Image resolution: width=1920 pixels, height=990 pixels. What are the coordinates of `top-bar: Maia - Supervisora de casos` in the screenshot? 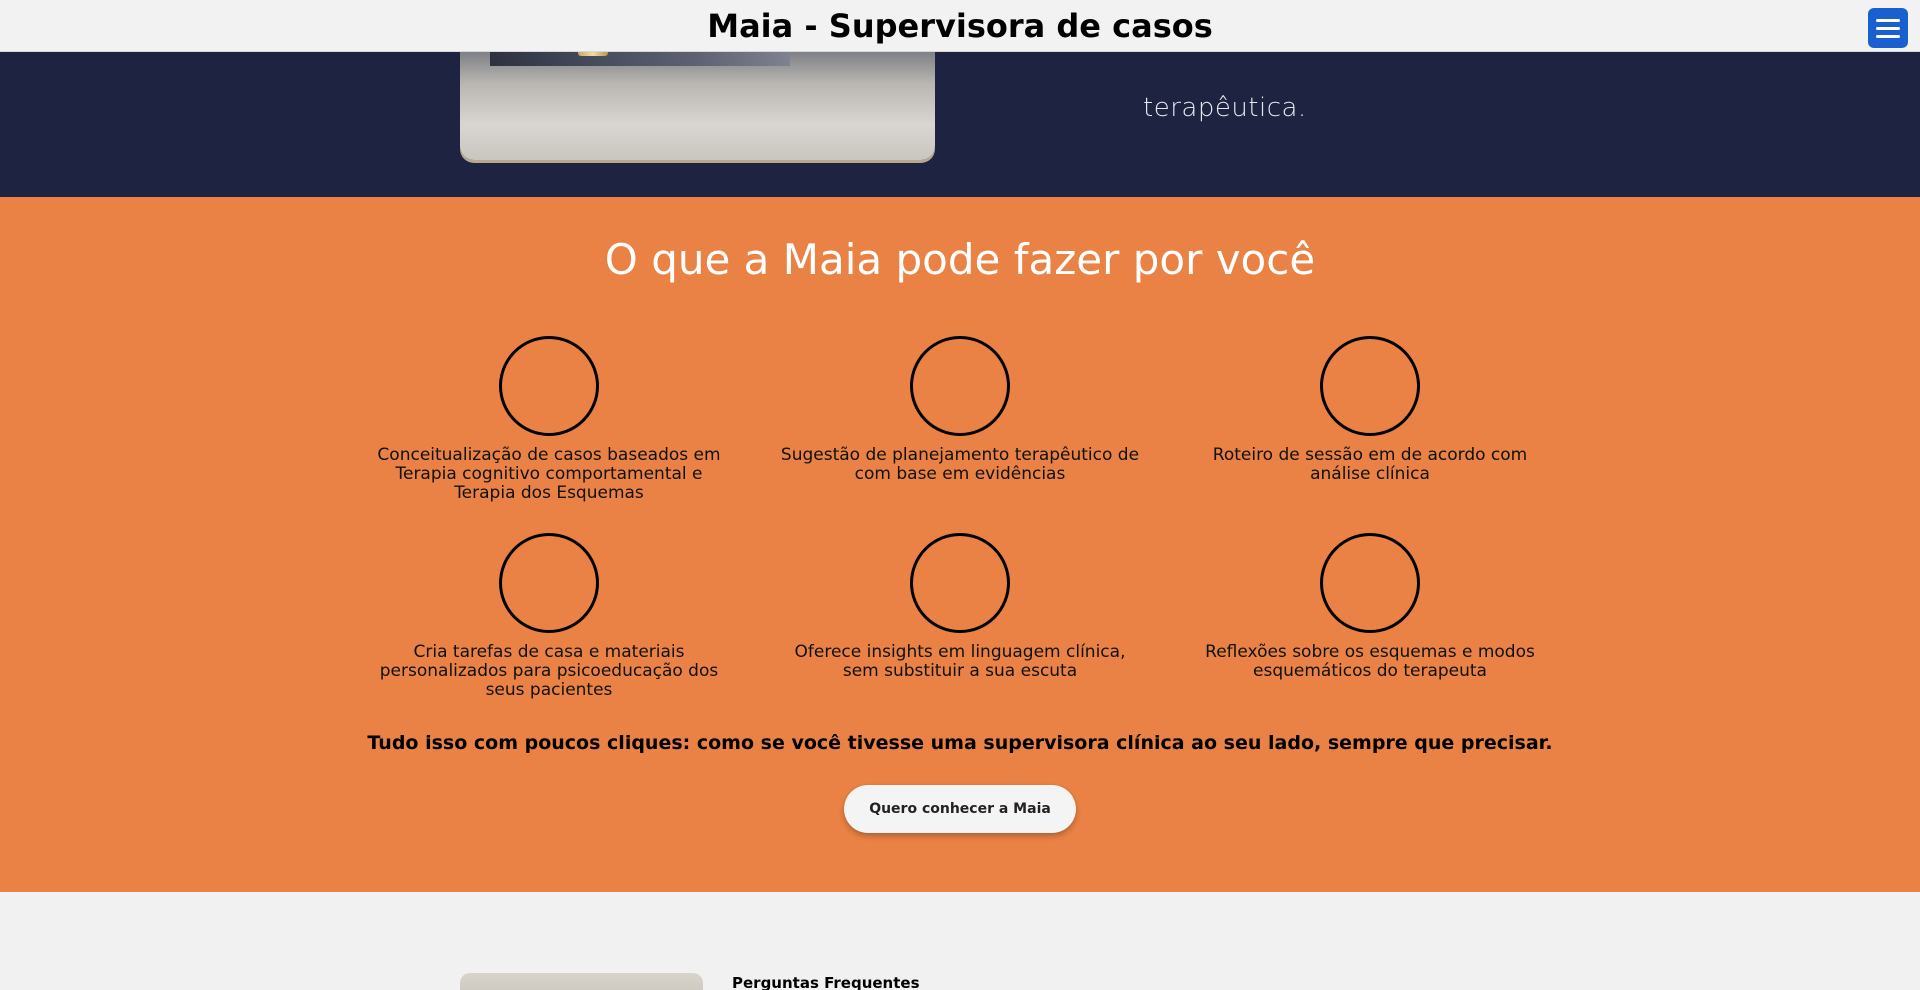 It's located at (960, 26).